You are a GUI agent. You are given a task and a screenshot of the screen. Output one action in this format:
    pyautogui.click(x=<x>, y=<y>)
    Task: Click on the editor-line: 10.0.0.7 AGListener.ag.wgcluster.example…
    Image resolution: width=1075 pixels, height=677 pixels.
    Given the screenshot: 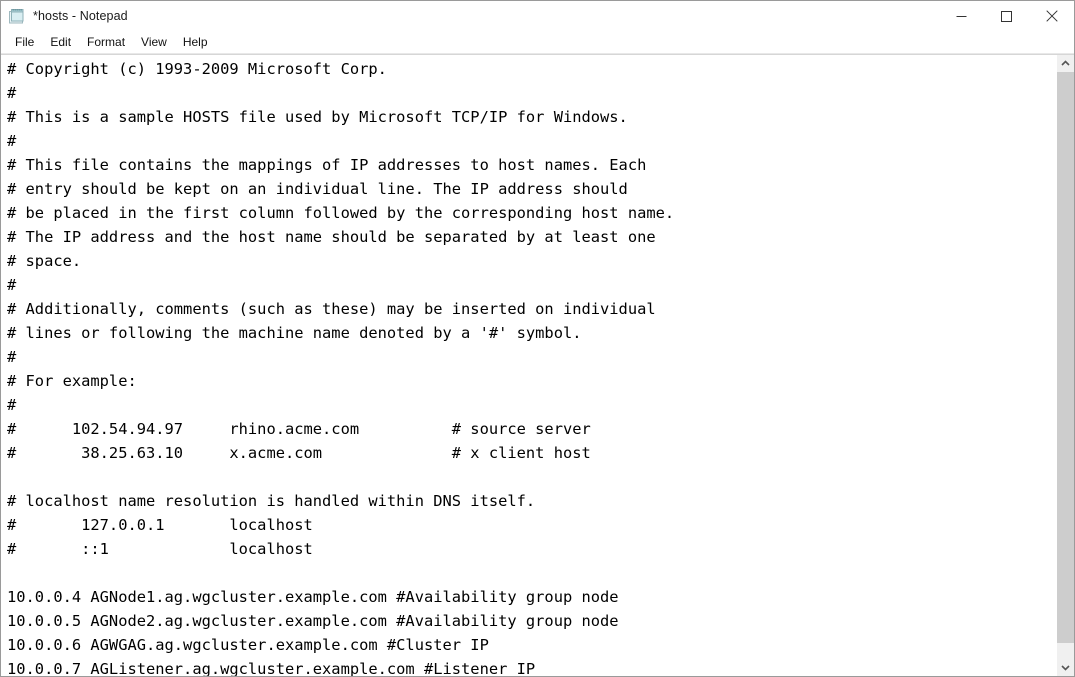 What is the action you would take?
    pyautogui.click(x=271, y=668)
    